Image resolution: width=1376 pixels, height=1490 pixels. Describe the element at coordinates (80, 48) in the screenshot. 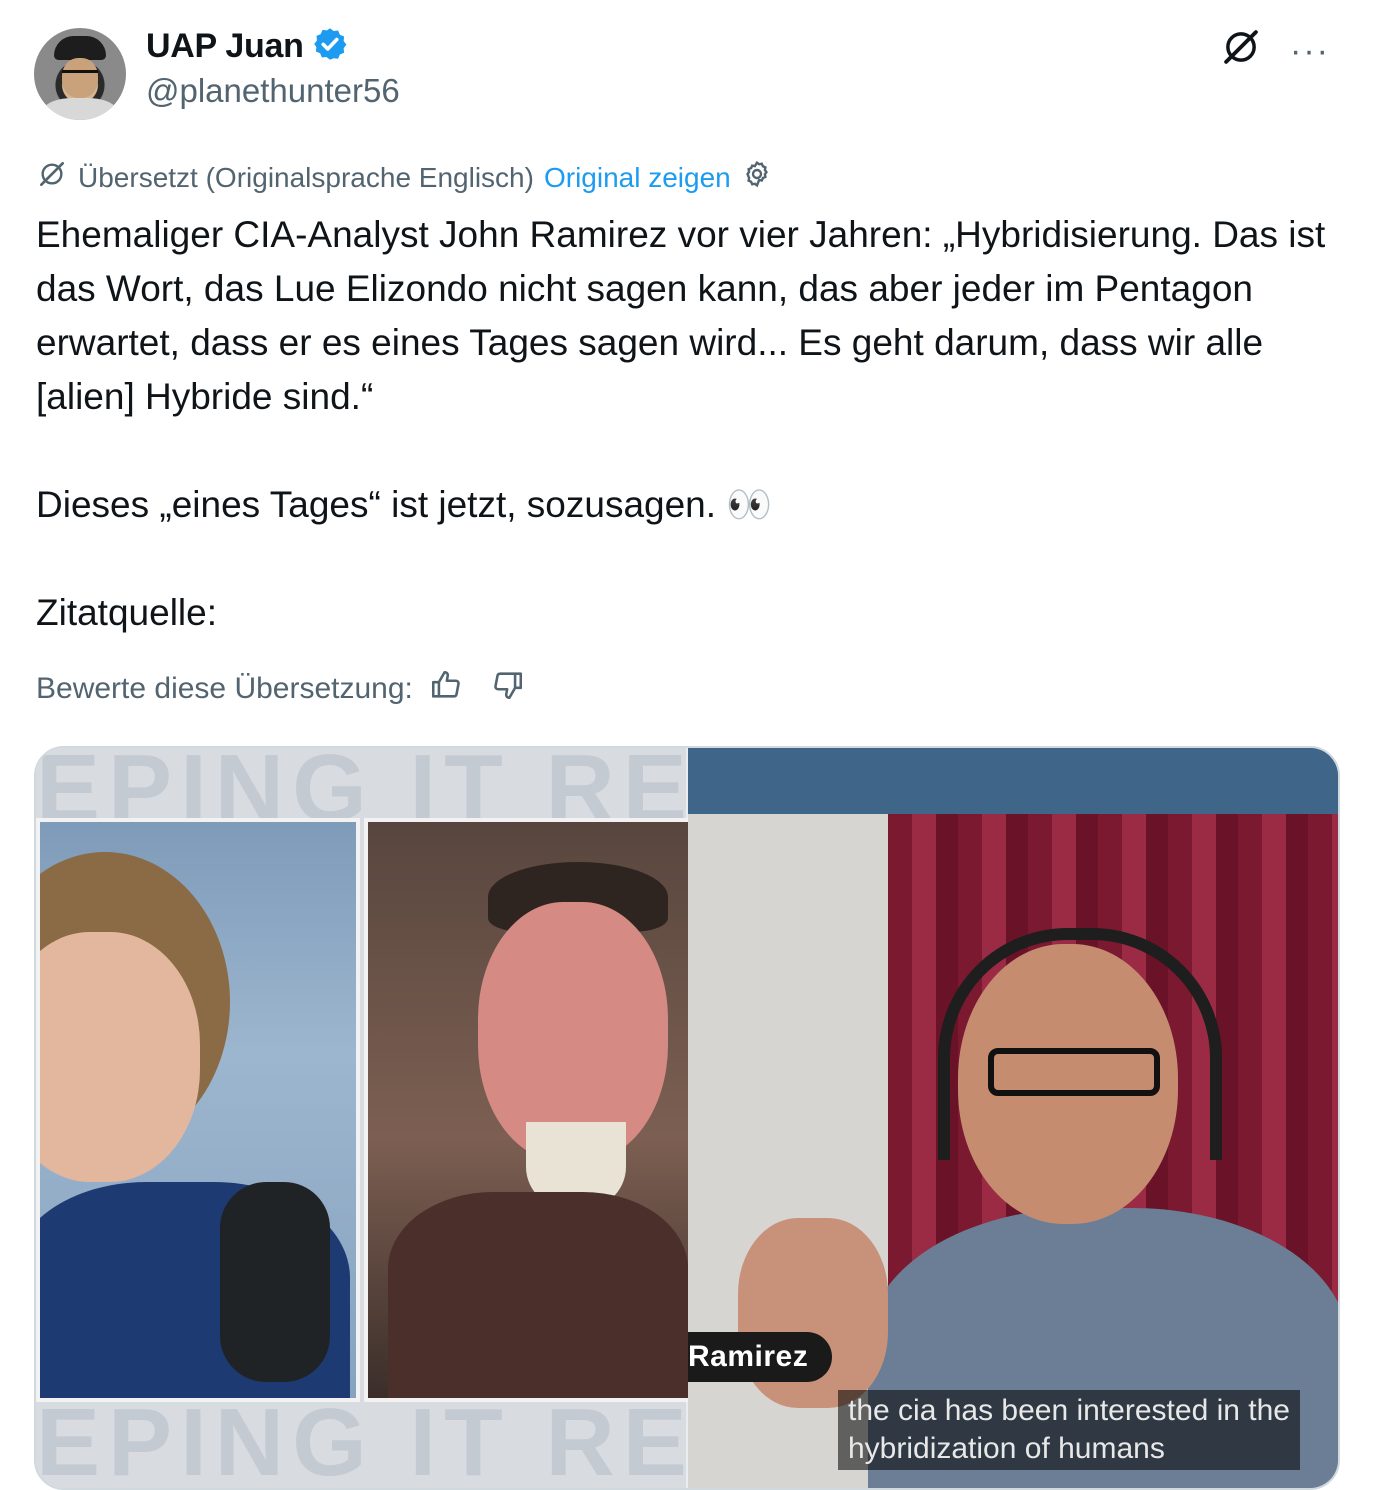

I see `avatar-cap` at that location.